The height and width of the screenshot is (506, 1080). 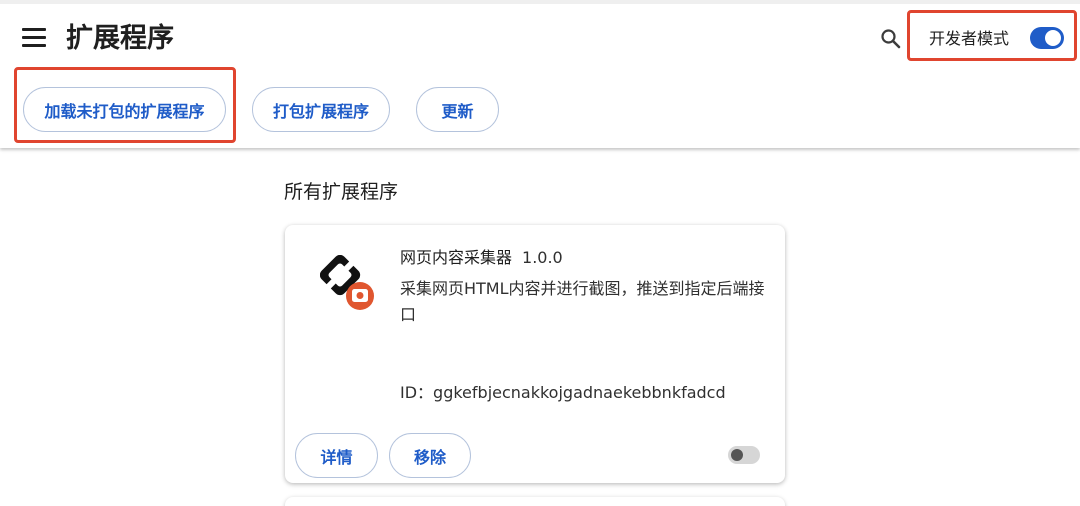 I want to click on details-button: 详情, so click(x=336, y=455).